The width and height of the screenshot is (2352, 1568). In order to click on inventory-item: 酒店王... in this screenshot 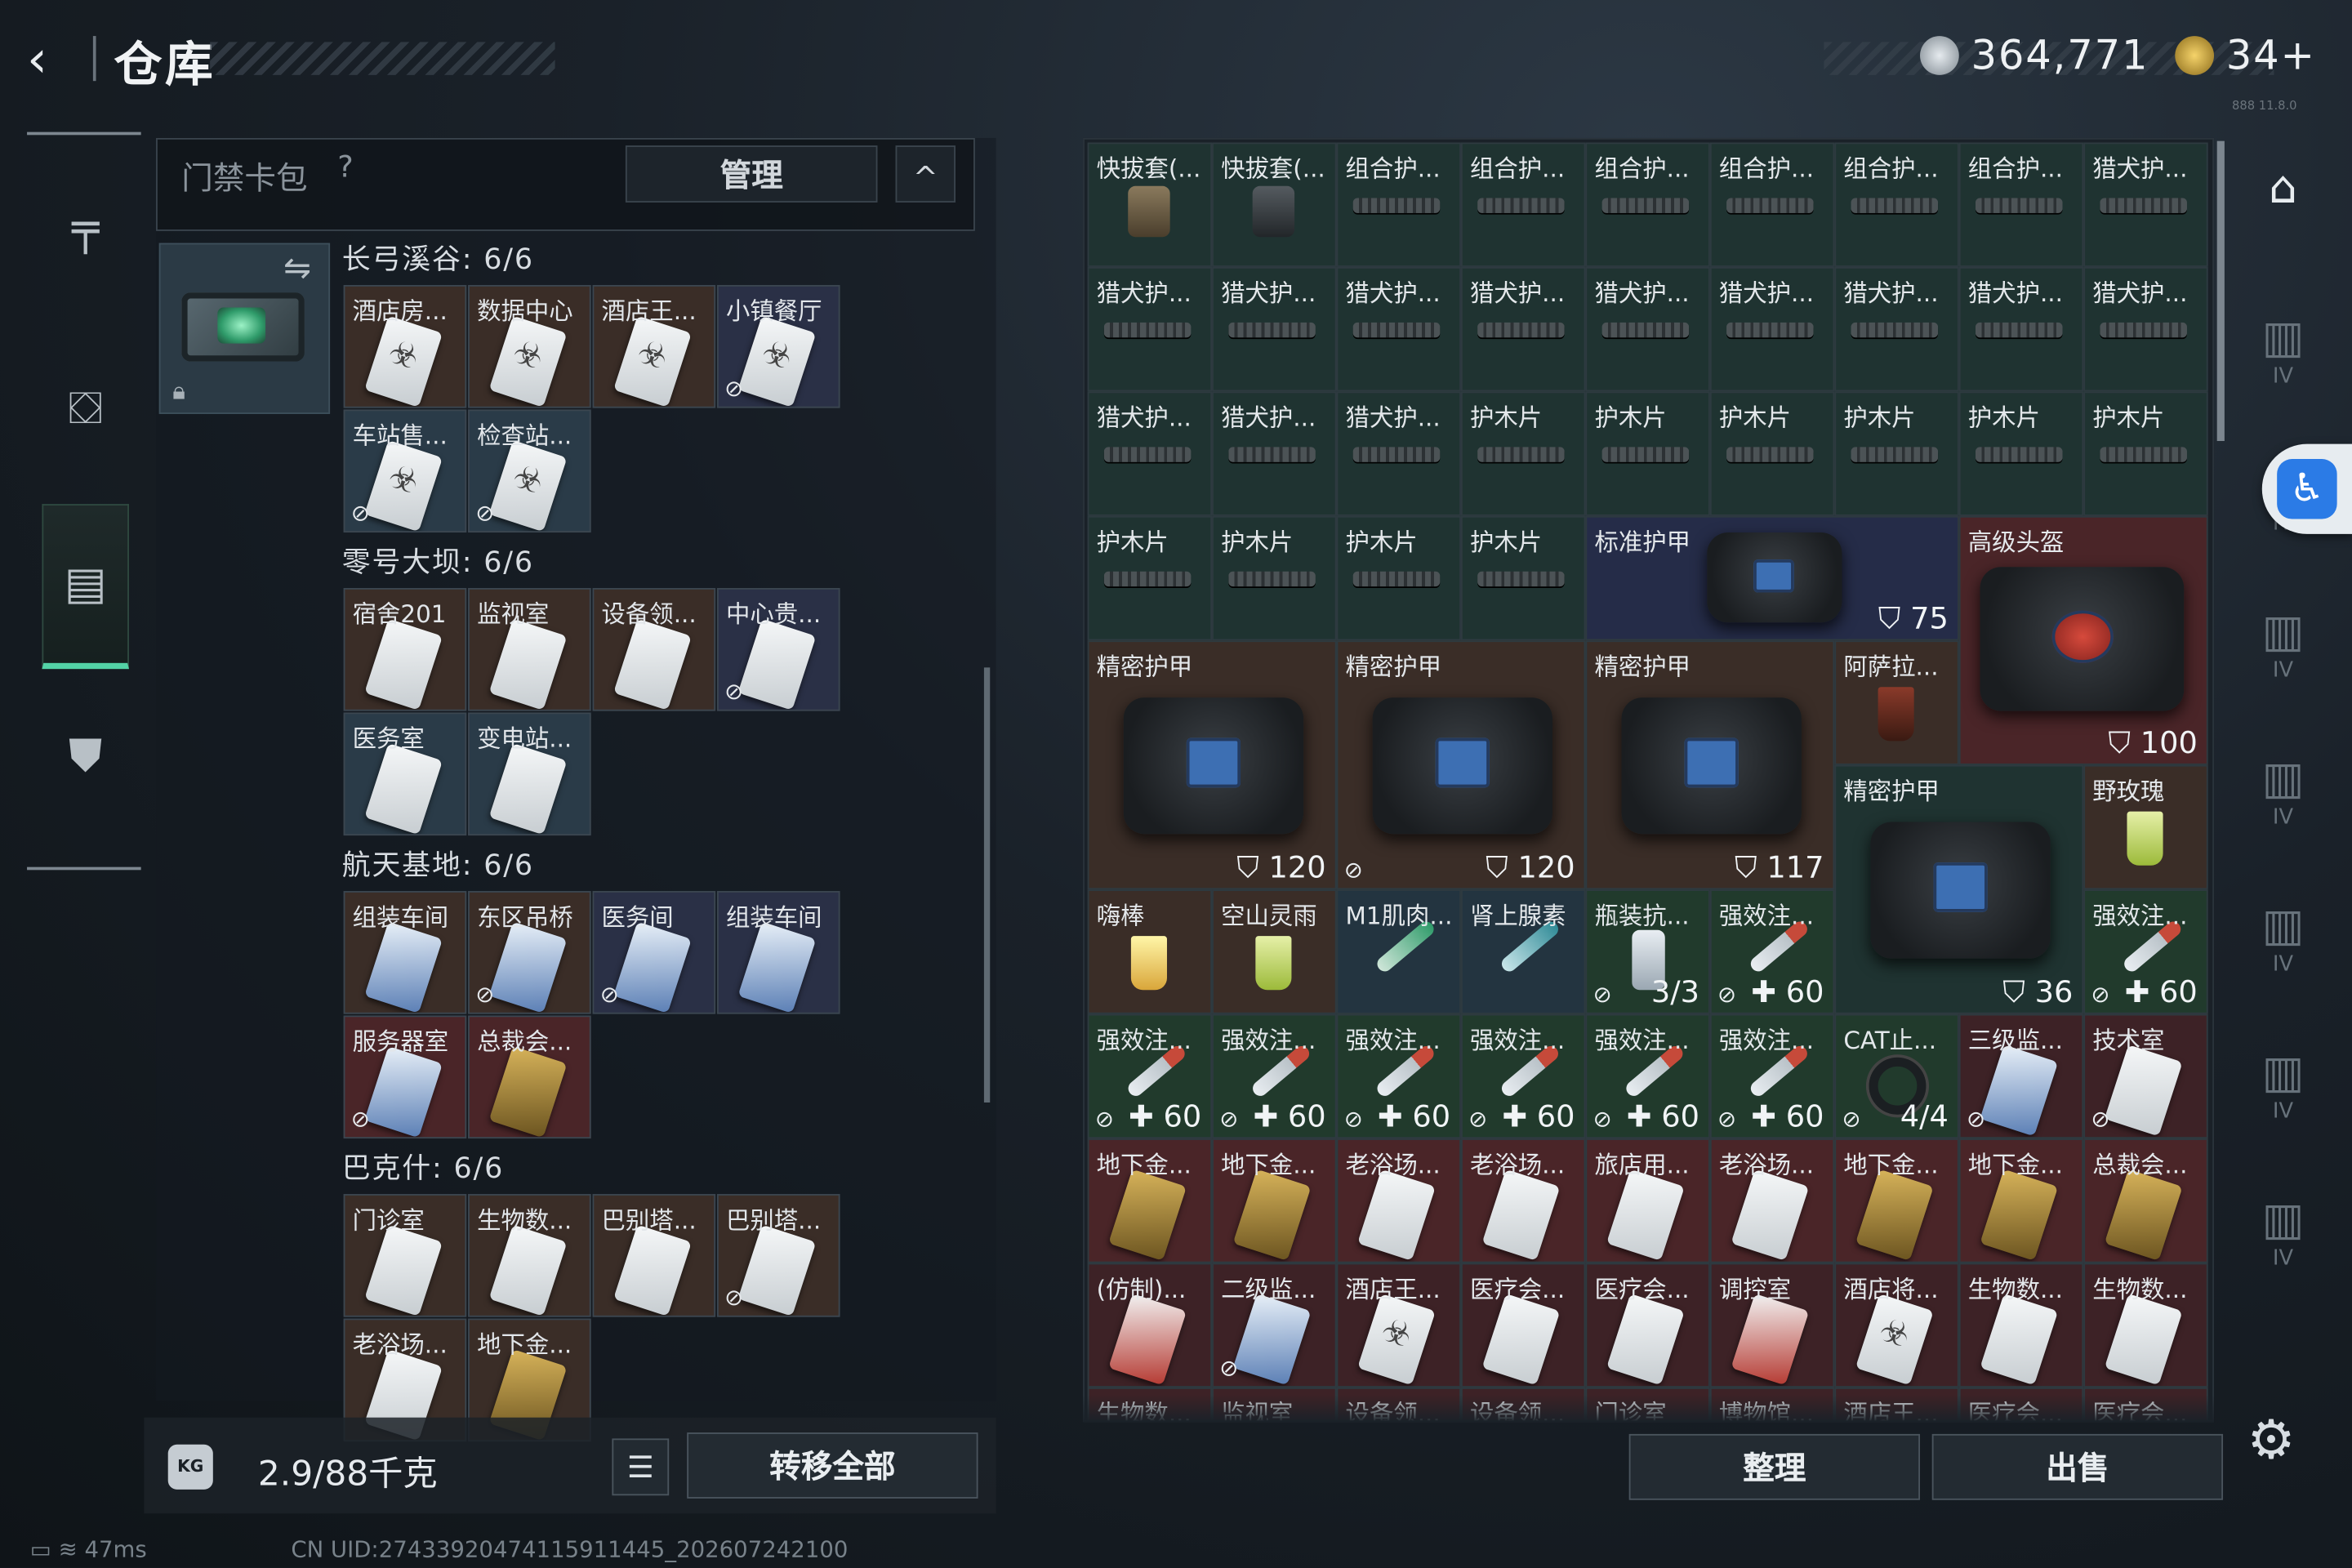, I will do `click(1398, 1325)`.